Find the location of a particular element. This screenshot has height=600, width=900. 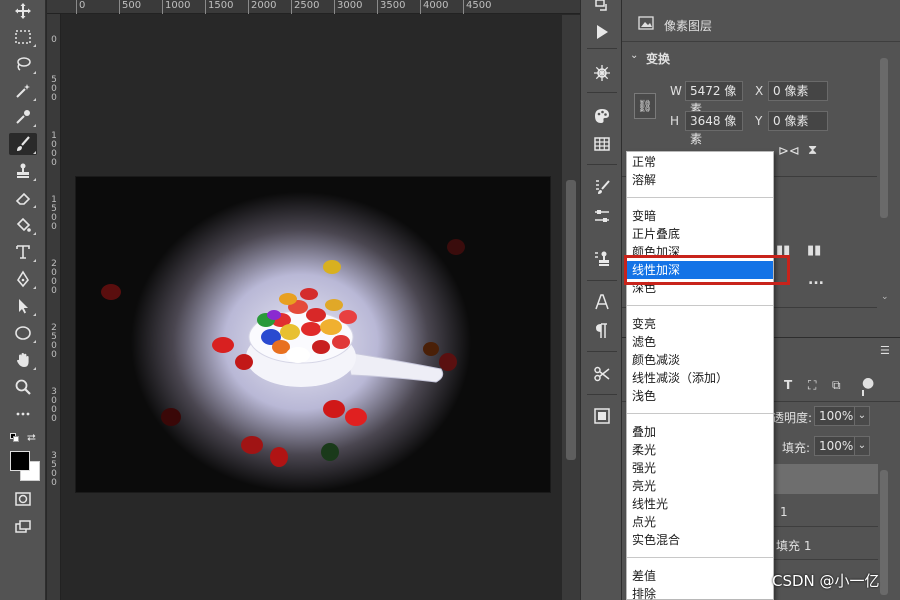

character-icon is located at coordinates (602, 302).